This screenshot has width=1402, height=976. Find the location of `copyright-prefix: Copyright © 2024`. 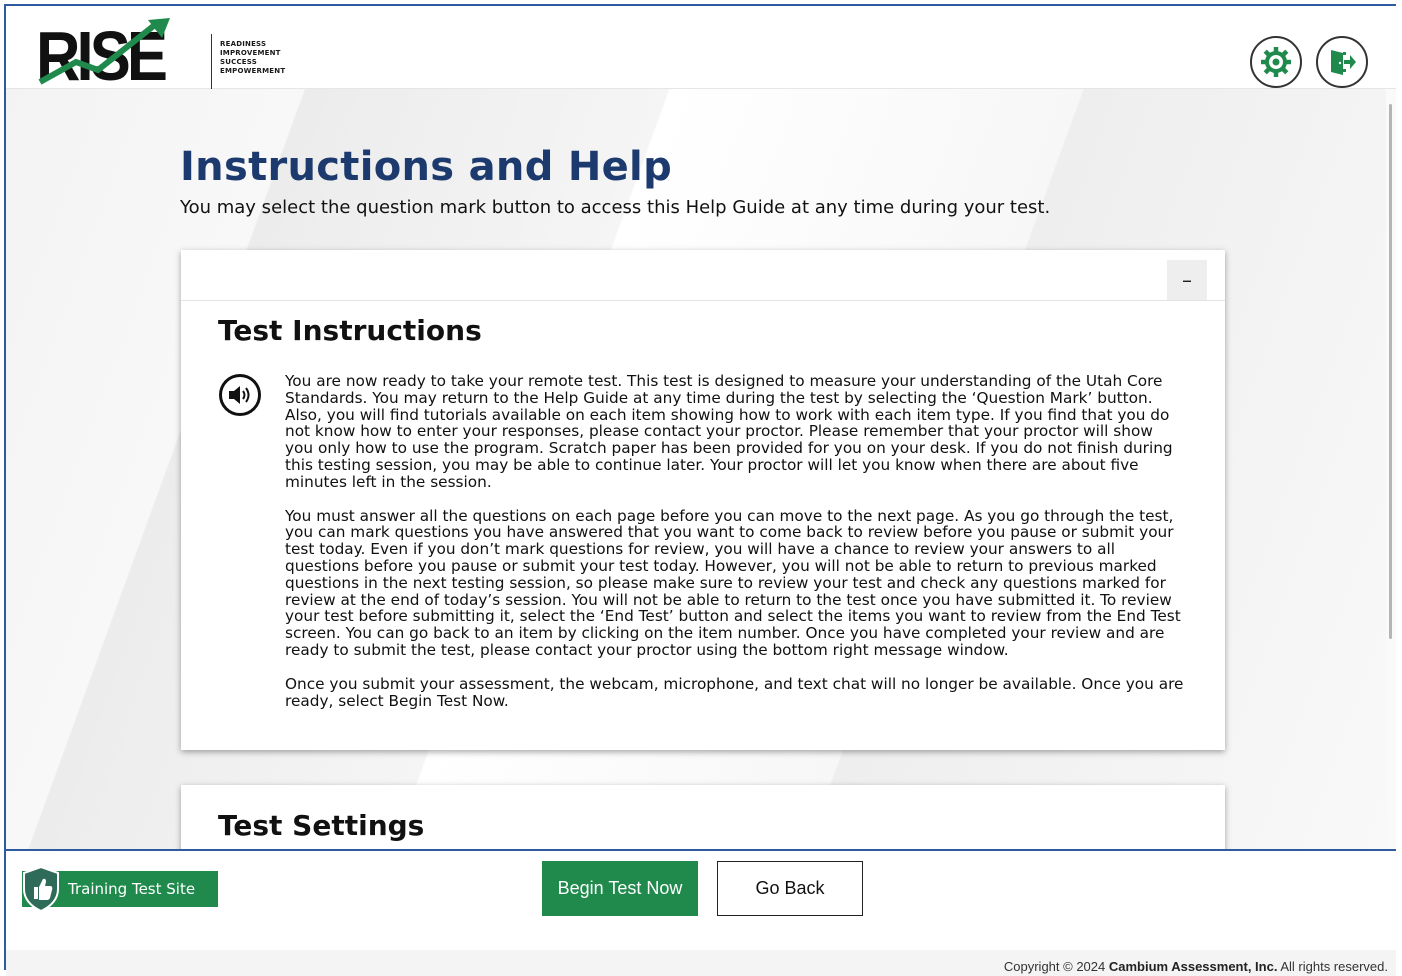

copyright-prefix: Copyright © 2024 is located at coordinates (1054, 966).